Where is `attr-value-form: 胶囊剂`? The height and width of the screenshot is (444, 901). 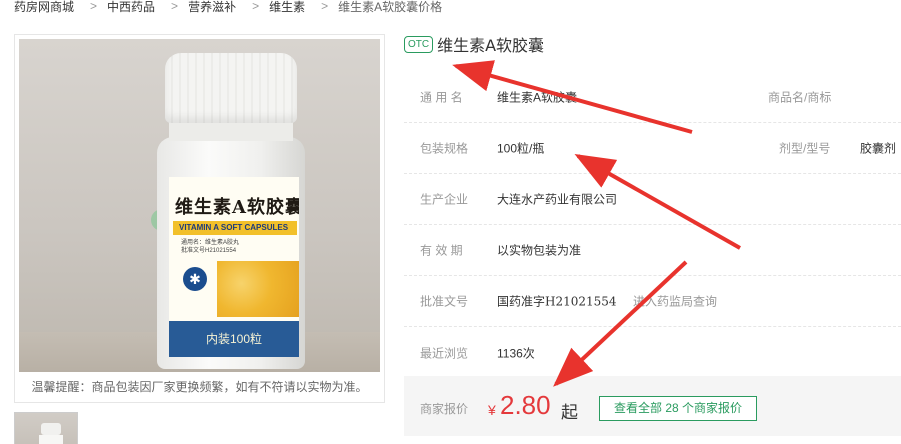
attr-value-form: 胶囊剂 is located at coordinates (878, 148).